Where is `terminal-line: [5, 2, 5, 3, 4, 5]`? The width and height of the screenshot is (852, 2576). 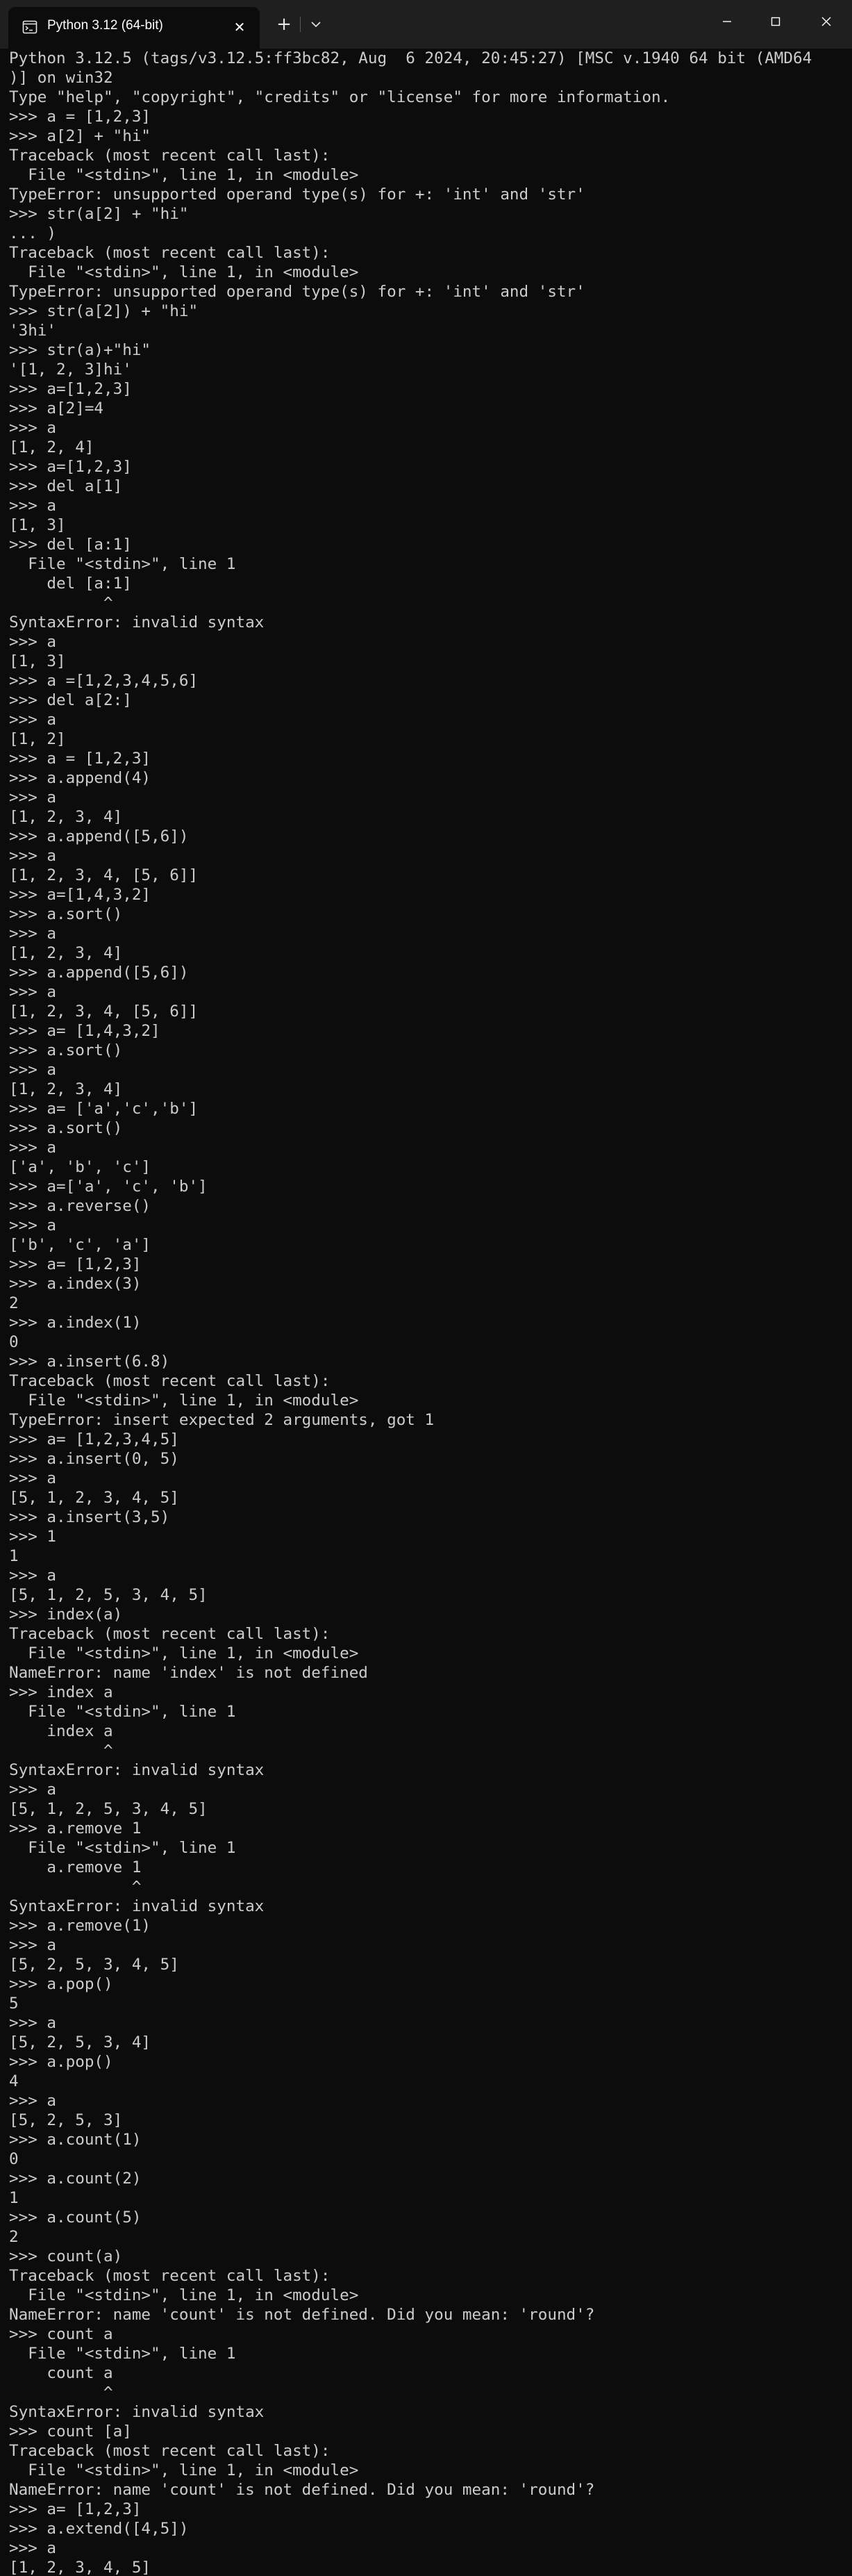
terminal-line: [5, 2, 5, 3, 4, 5] is located at coordinates (94, 1965).